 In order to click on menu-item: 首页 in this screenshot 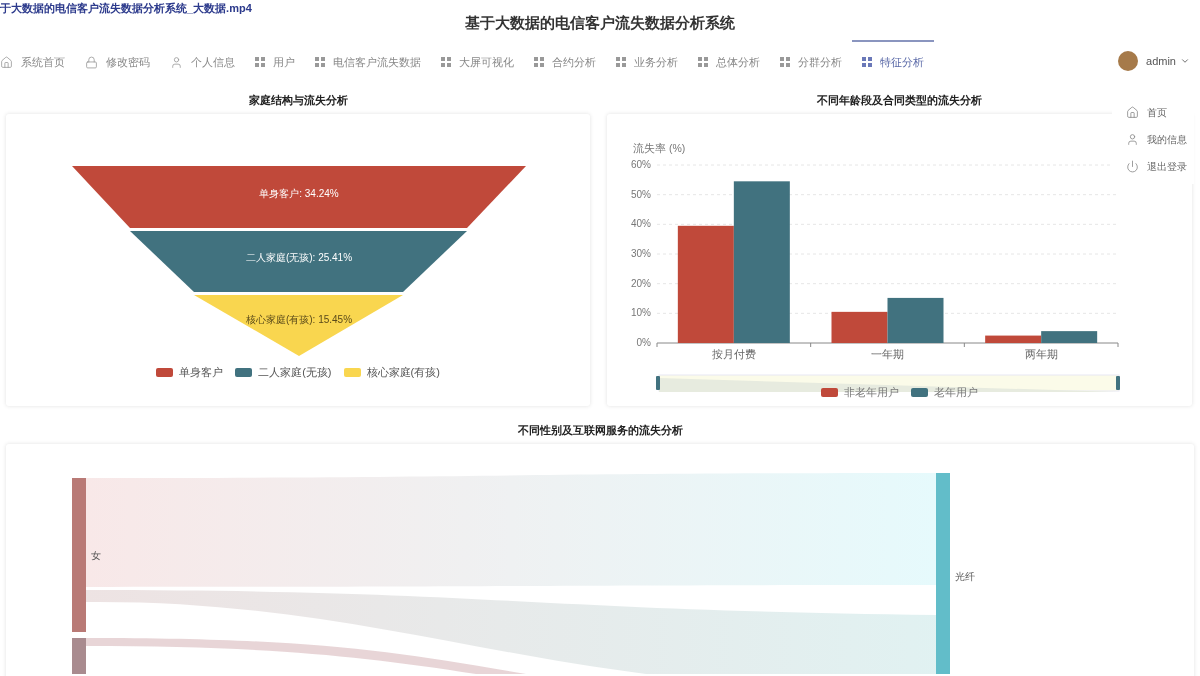, I will do `click(1153, 112)`.